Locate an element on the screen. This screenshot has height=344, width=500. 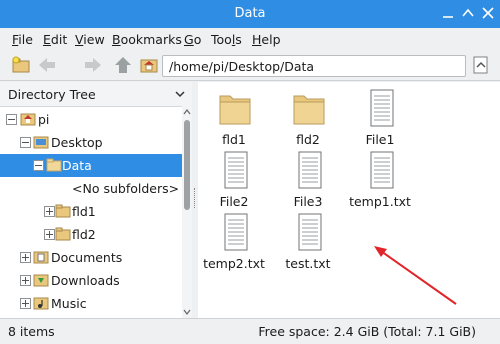
tree-item-fld2: fld2 is located at coordinates (91, 234).